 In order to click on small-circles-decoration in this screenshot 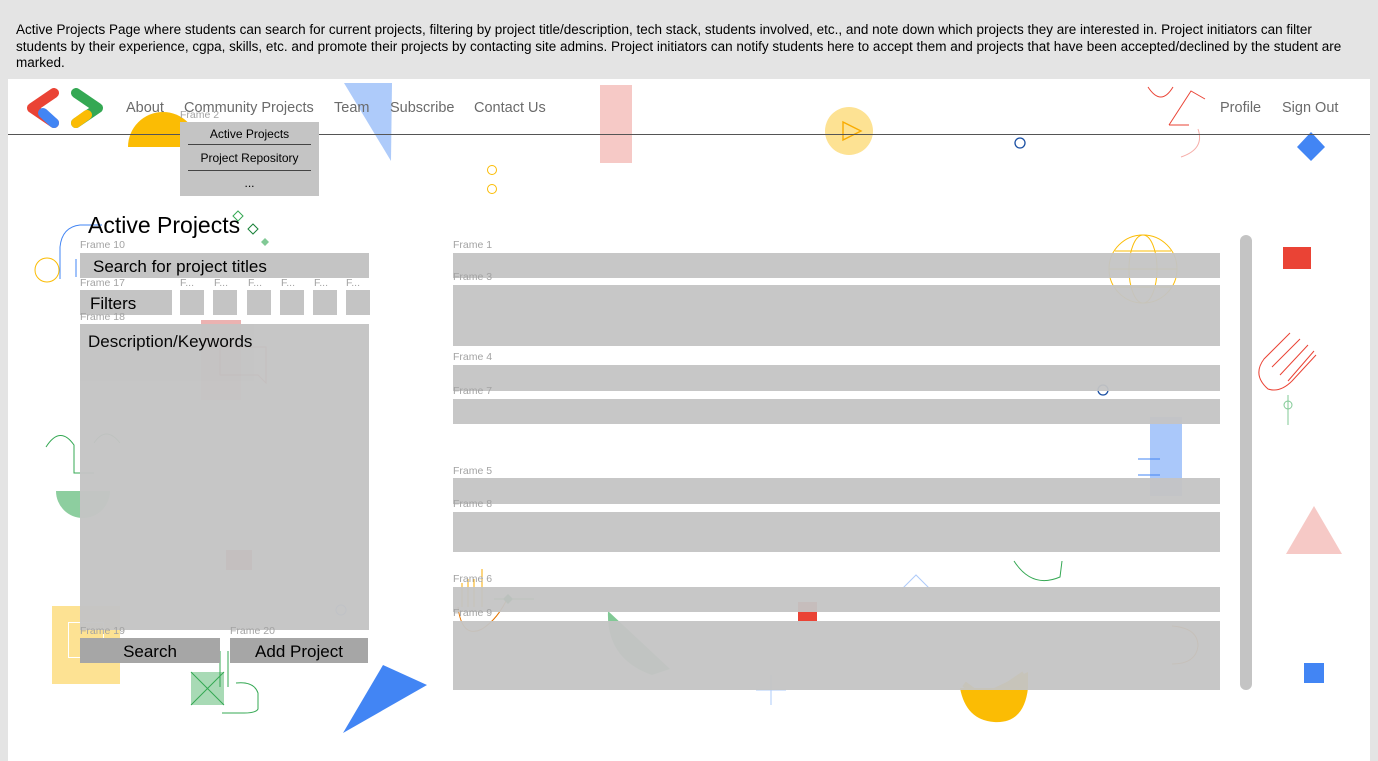, I will do `click(492, 179)`.